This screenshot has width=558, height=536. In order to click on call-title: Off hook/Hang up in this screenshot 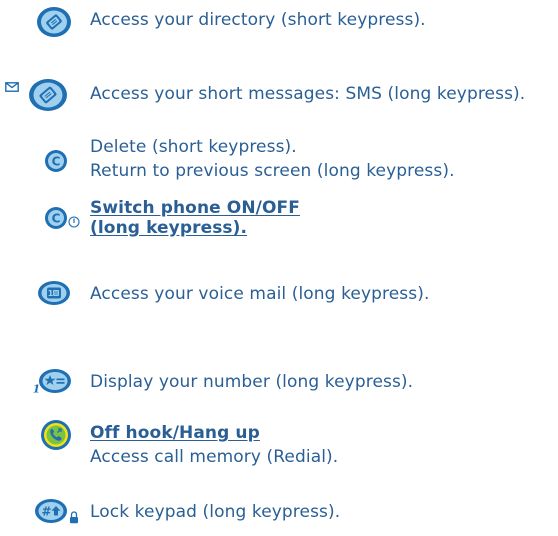, I will do `click(175, 433)`.